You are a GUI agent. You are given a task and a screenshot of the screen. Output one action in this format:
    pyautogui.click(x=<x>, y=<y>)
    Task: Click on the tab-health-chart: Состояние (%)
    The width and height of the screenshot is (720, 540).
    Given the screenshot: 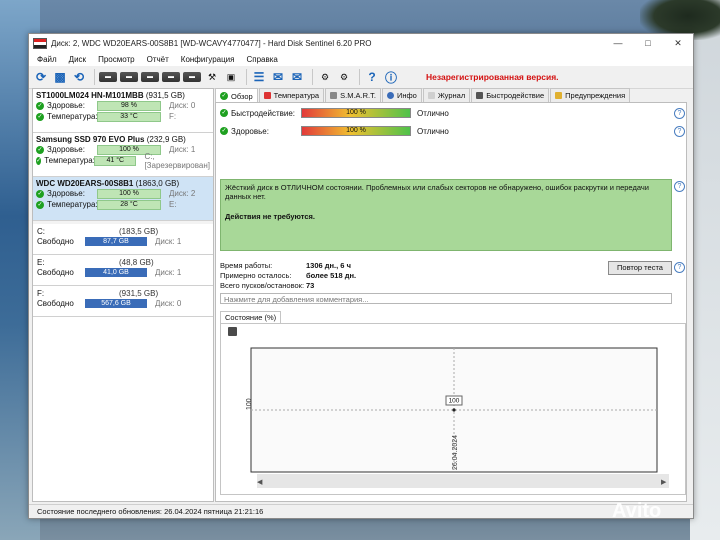 What is the action you would take?
    pyautogui.click(x=251, y=317)
    